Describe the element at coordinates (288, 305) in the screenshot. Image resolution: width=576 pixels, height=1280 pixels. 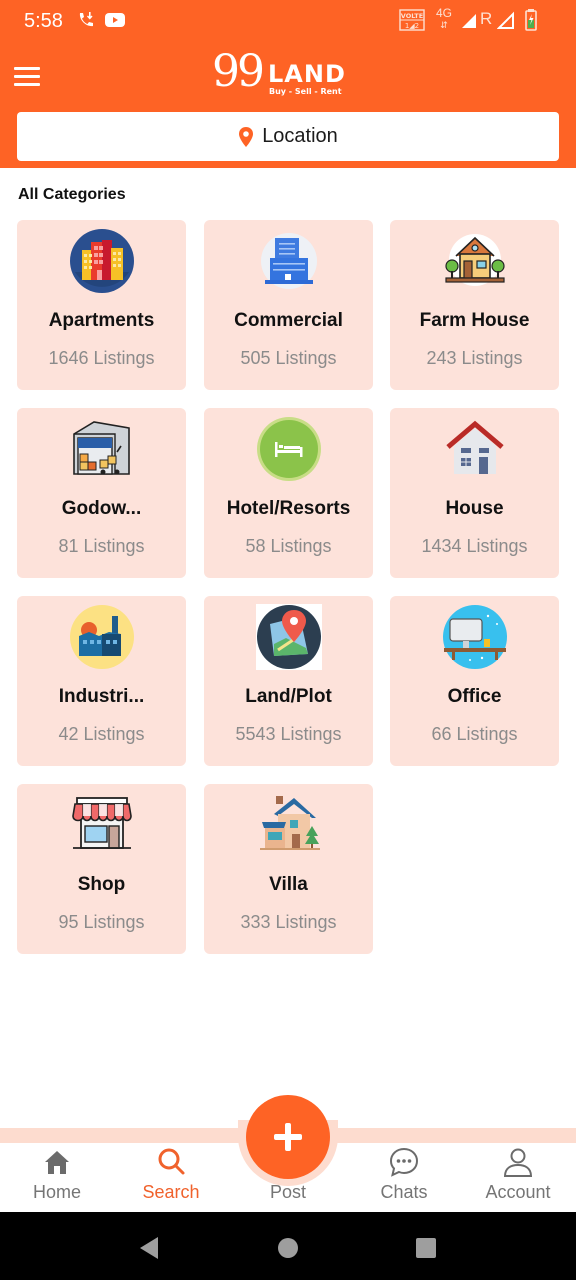
I see `category-card-commercial: Commercial 505 Listings` at that location.